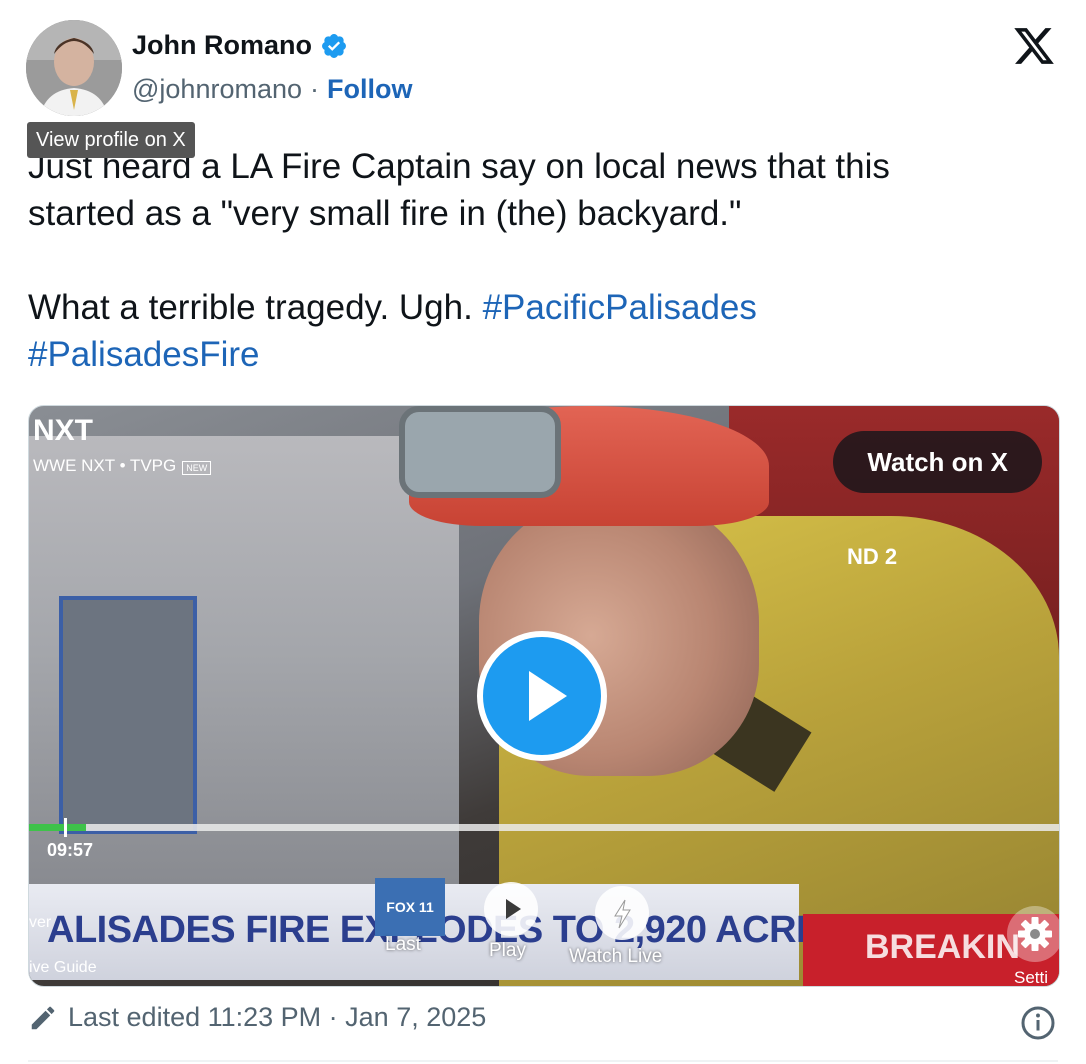  I want to click on x-logo-icon, so click(1034, 46).